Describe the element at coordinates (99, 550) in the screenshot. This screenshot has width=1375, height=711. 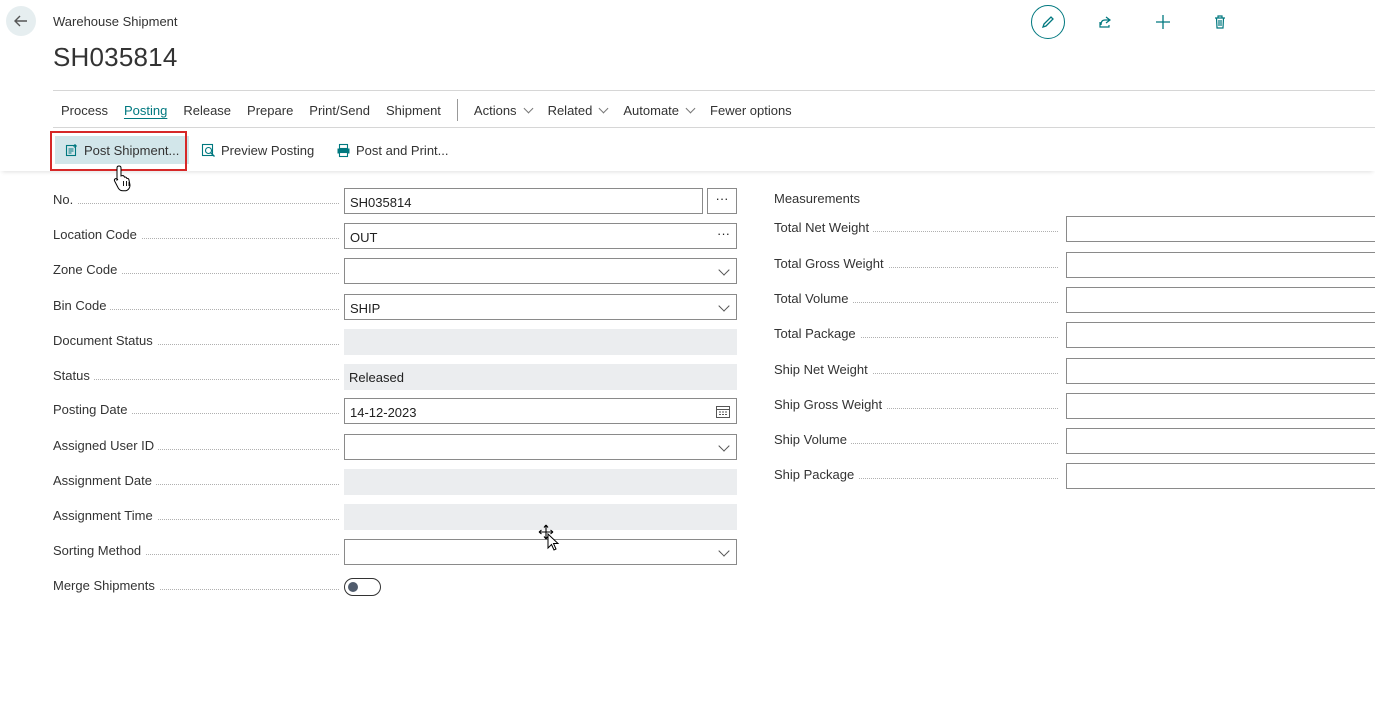
I see `field-label: Sorting Method` at that location.